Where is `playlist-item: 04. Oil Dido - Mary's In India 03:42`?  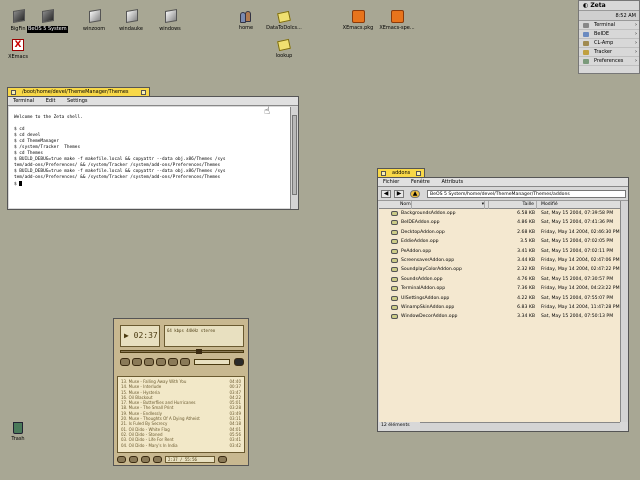
playlist-item: 04. Oil Dido - Mary's In India 03:42 is located at coordinates (181, 445).